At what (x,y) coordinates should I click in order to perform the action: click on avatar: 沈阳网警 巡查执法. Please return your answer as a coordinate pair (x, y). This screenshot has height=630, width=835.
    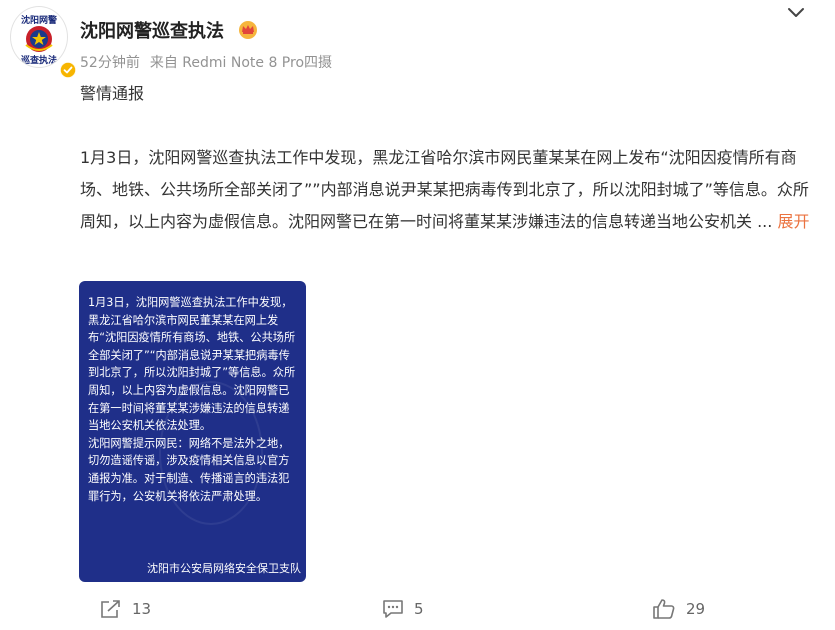
    Looking at the image, I should click on (43, 42).